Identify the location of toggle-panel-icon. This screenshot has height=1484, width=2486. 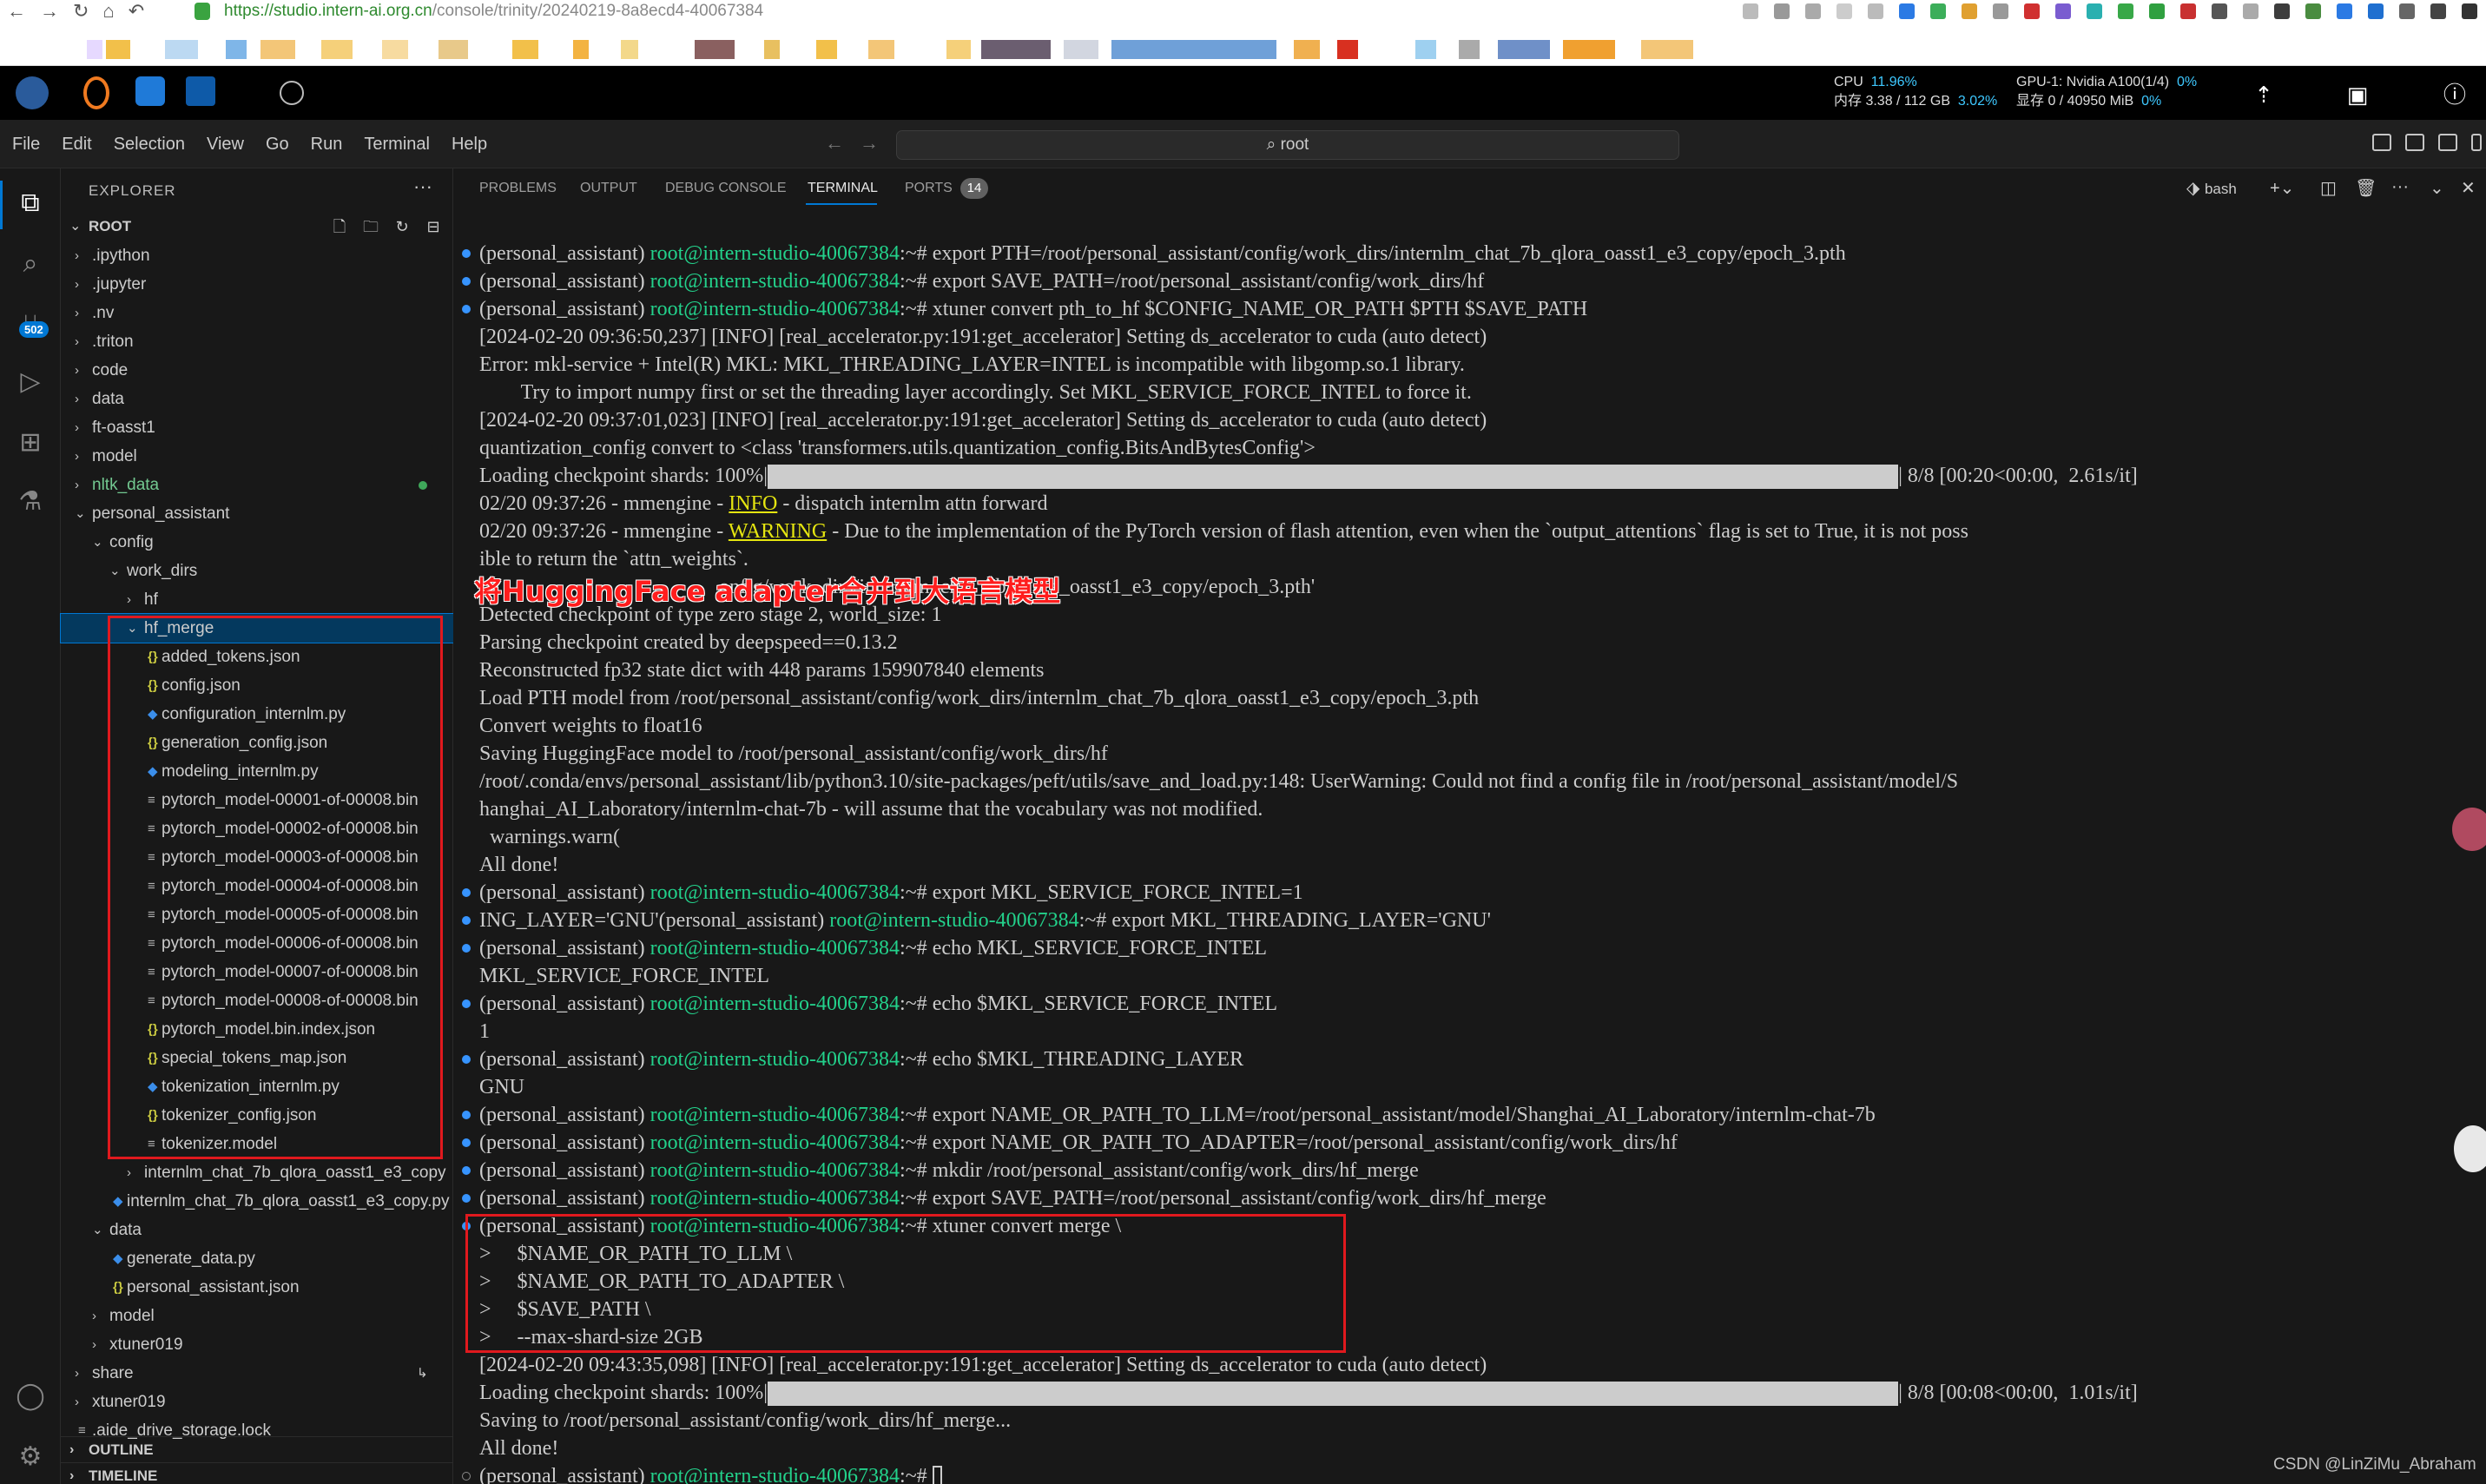
(2414, 142).